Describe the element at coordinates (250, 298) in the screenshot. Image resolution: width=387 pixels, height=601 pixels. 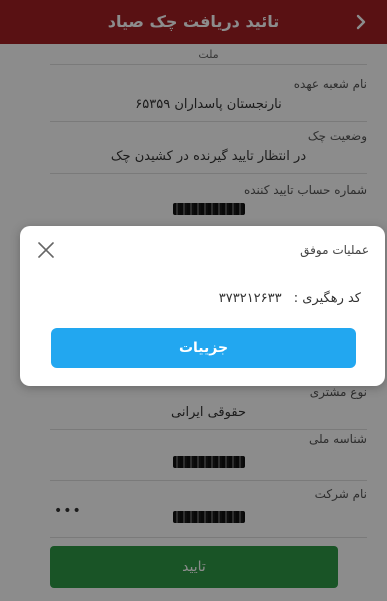
I see `tracking-code: ۳۷۳۲۱۲۶۳۳` at that location.